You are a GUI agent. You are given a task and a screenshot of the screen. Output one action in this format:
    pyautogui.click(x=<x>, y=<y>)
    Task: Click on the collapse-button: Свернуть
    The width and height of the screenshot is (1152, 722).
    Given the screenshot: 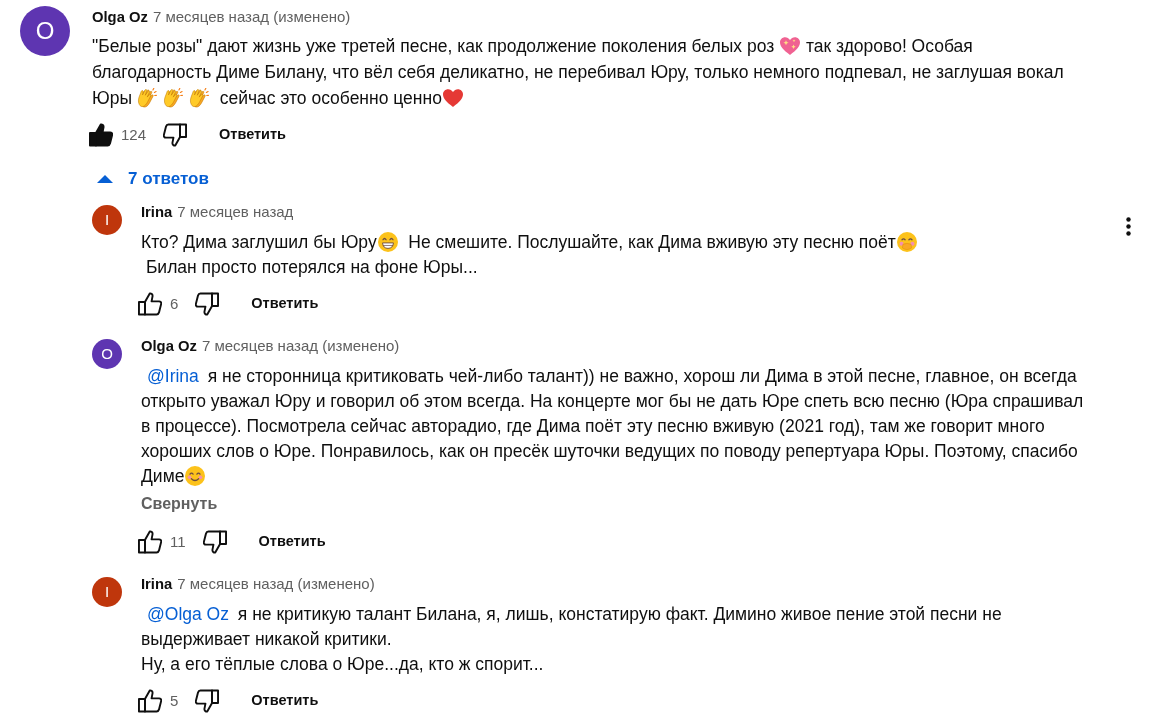 What is the action you would take?
    pyautogui.click(x=179, y=504)
    